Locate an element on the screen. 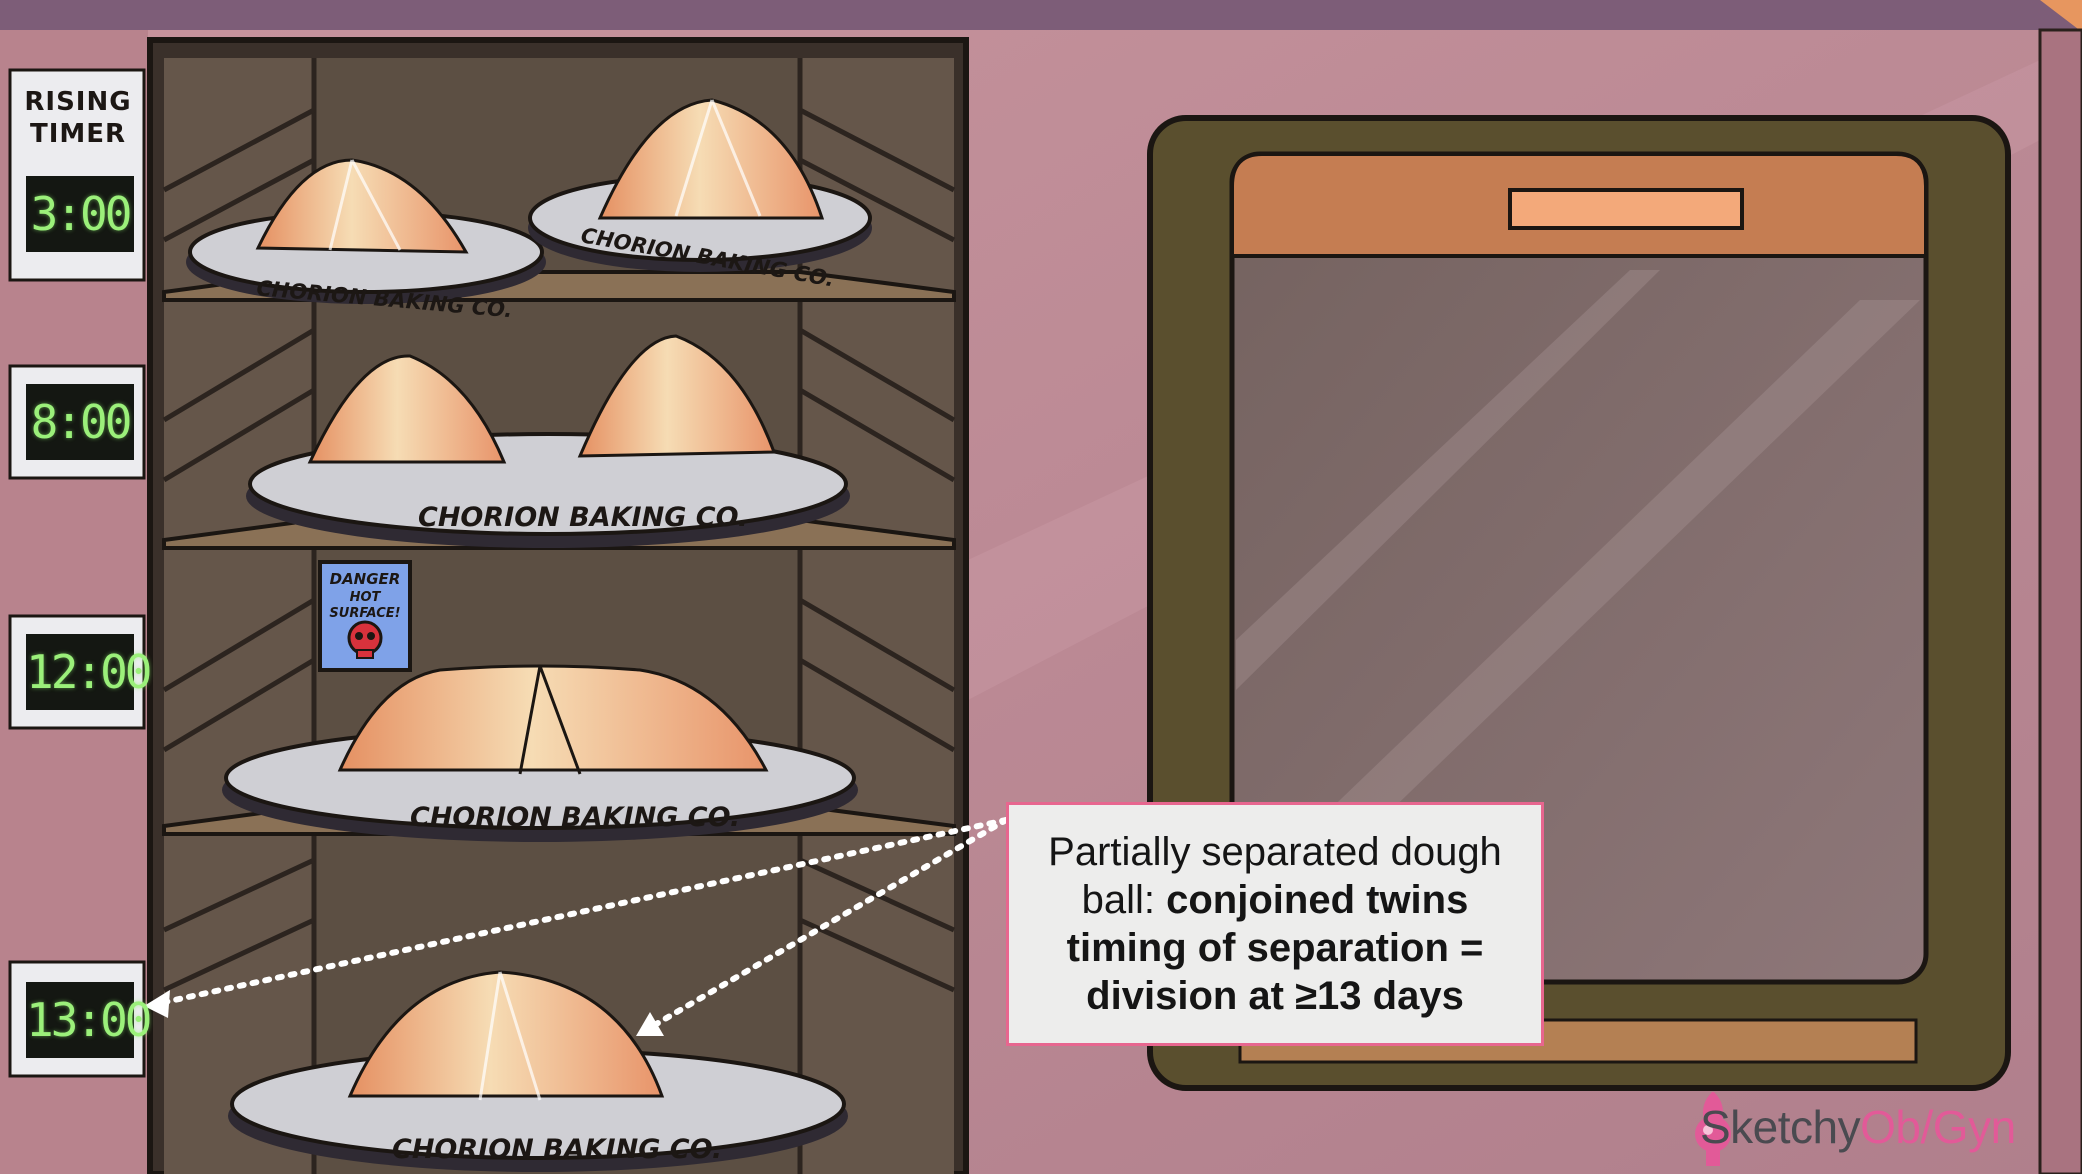 The width and height of the screenshot is (2082, 1174). hot-text: HOT is located at coordinates (366, 597).